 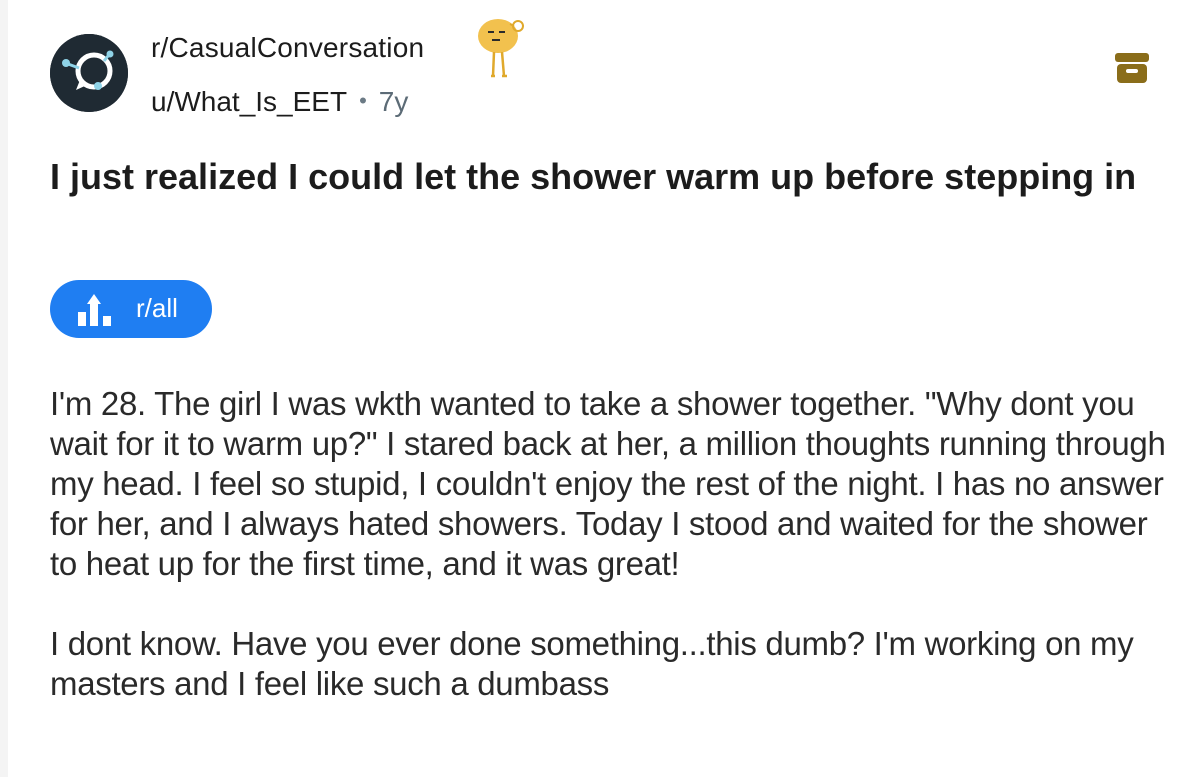 I want to click on post-header: r/CasualConversation u/What_Is_EET • 7y, so click(x=605, y=73).